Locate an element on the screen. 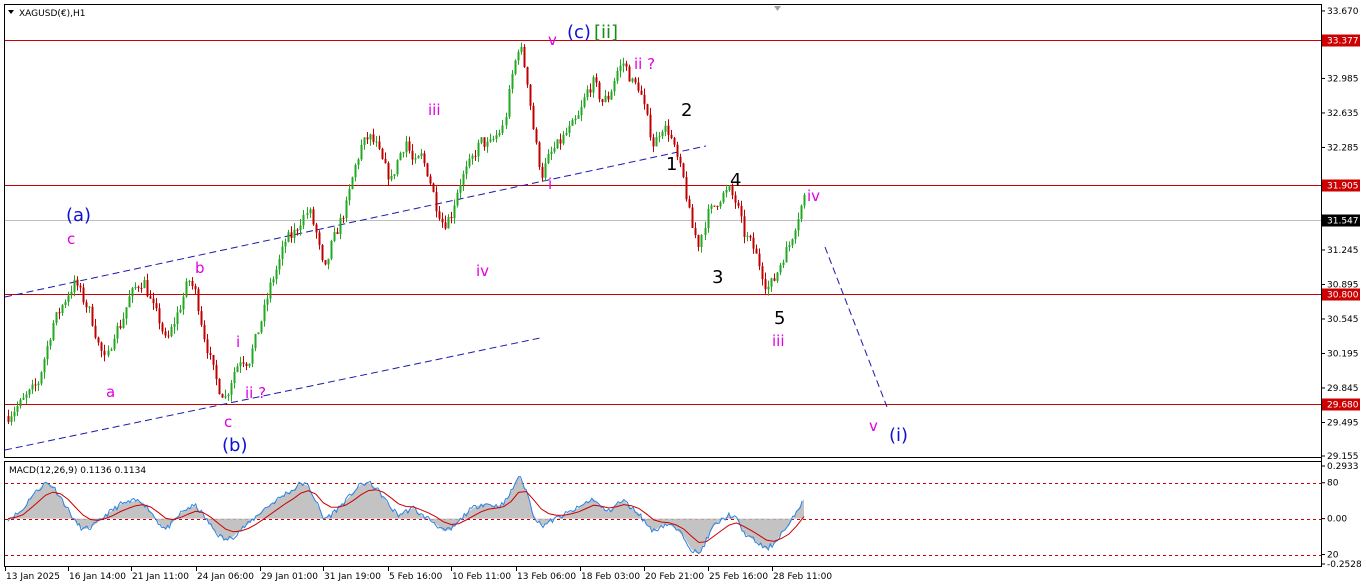 This screenshot has height=588, width=1366. chart-shift-icon is located at coordinates (777, 8).